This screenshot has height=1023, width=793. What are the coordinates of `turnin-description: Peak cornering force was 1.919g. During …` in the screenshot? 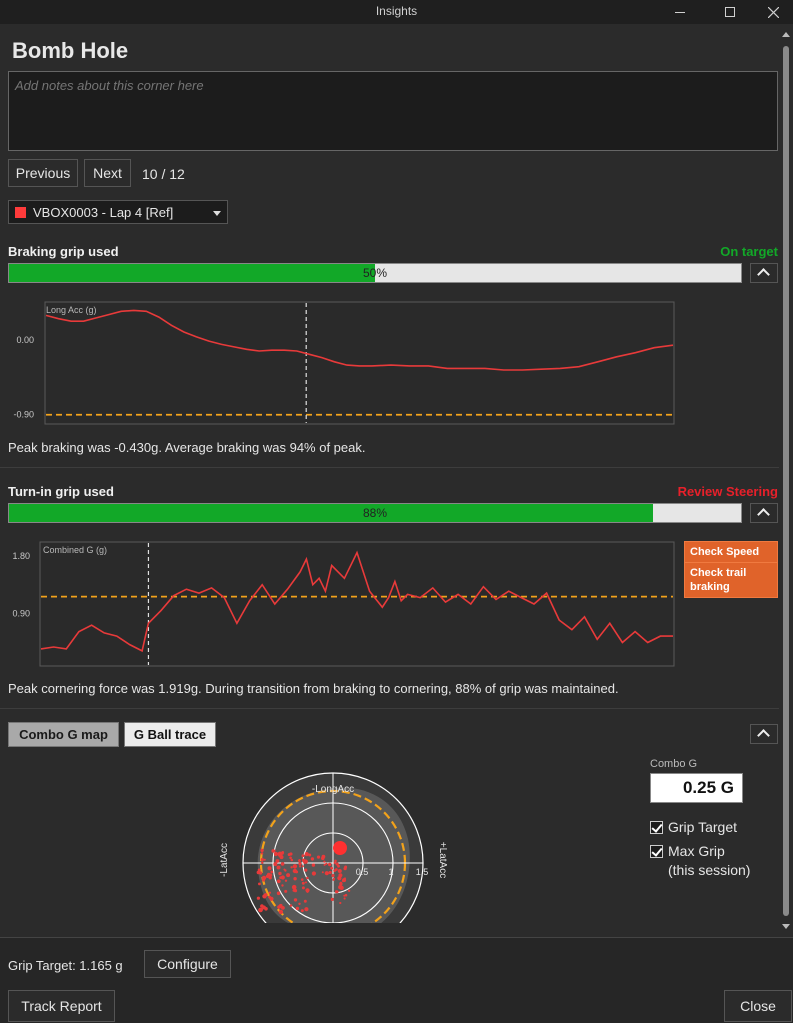 It's located at (313, 688).